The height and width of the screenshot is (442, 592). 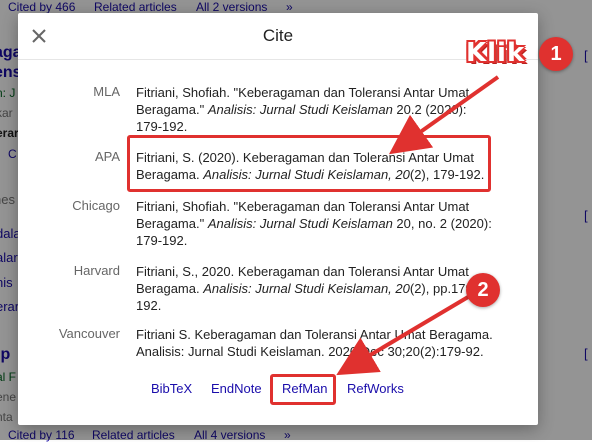 I want to click on dialog-header: Cite, so click(x=278, y=36).